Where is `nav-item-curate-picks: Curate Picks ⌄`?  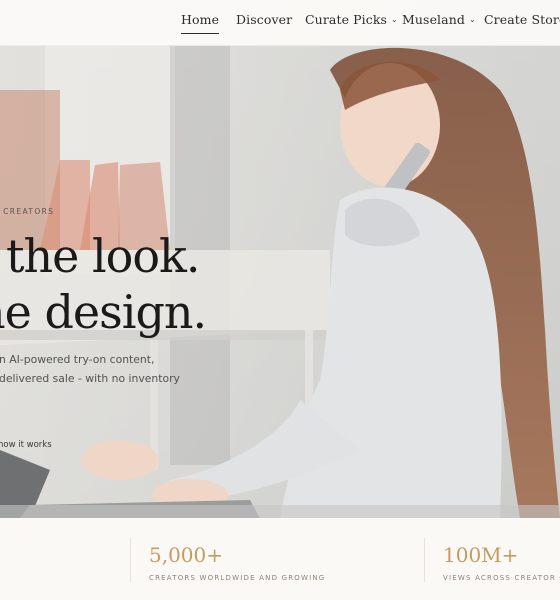 nav-item-curate-picks: Curate Picks ⌄ is located at coordinates (351, 22).